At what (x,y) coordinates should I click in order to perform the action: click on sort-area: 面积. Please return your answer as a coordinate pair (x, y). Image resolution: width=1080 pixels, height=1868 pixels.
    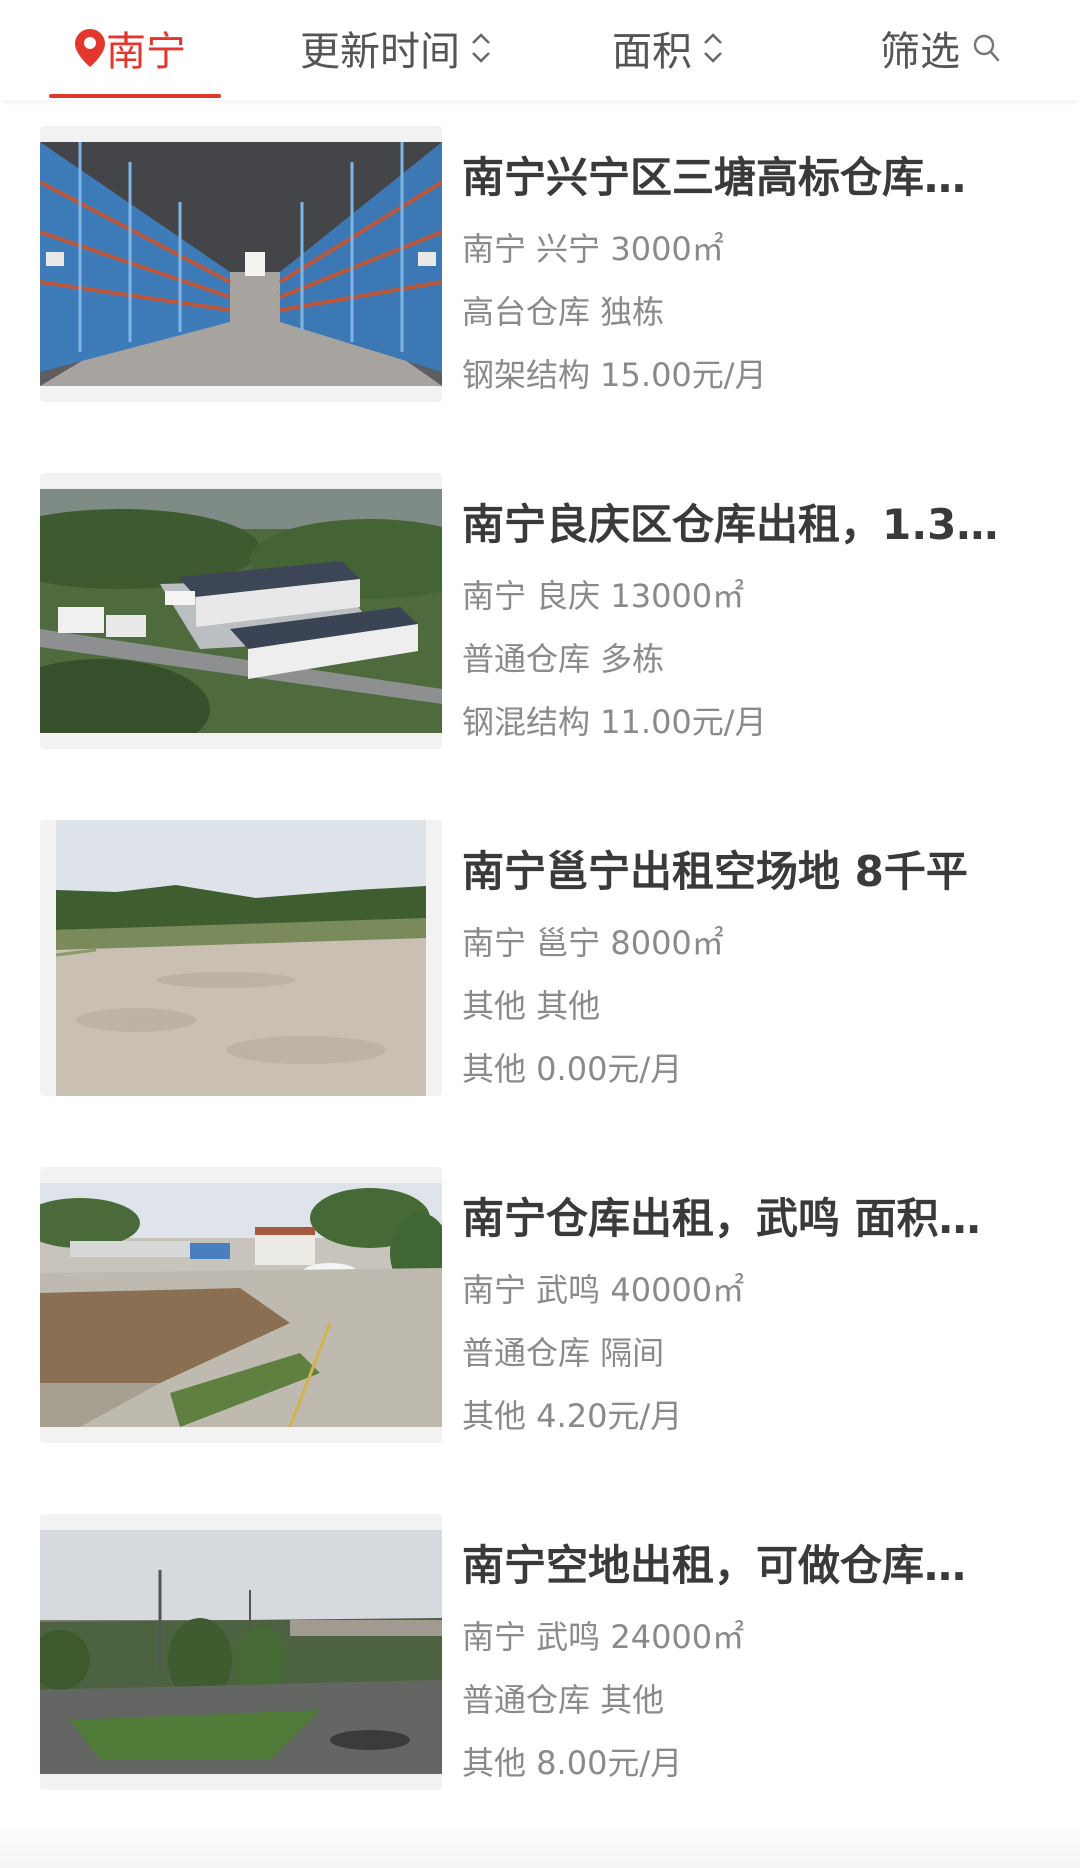
    Looking at the image, I should click on (668, 48).